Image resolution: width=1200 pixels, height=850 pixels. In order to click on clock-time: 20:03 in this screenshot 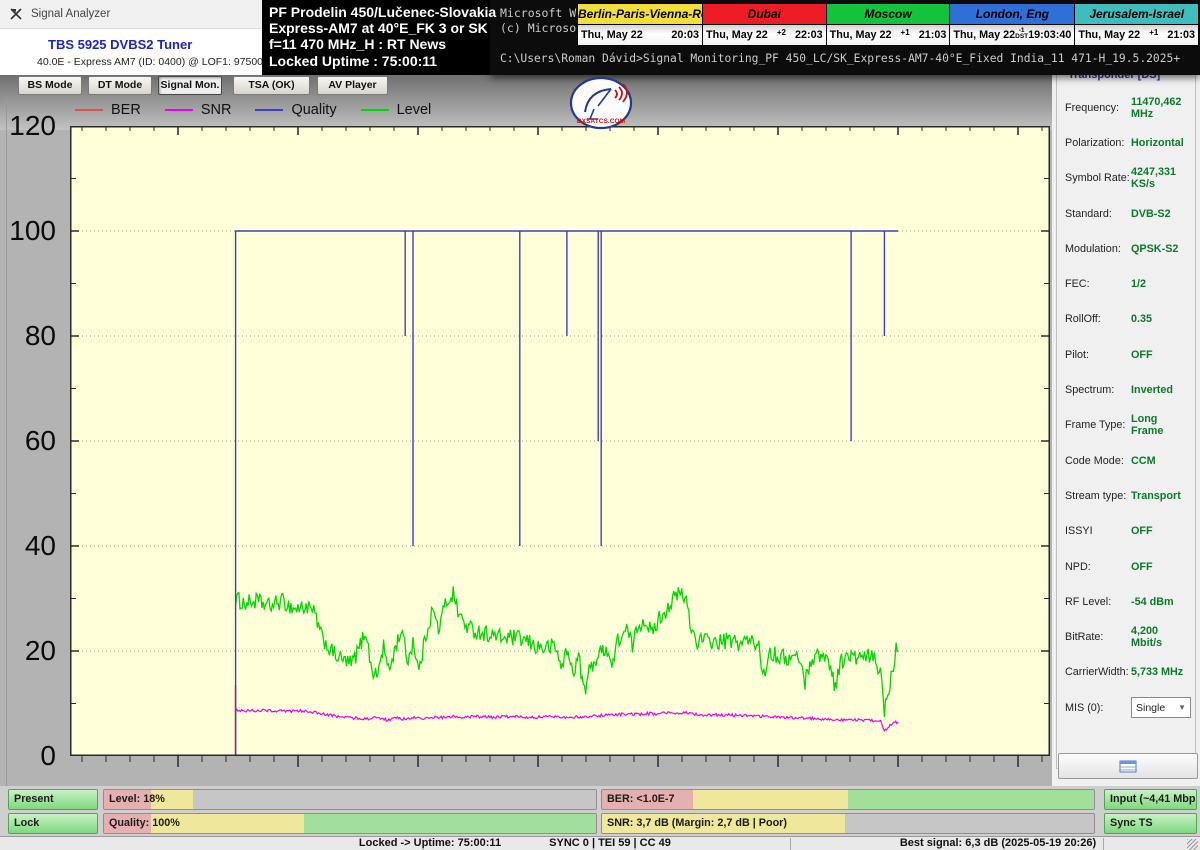, I will do `click(685, 35)`.